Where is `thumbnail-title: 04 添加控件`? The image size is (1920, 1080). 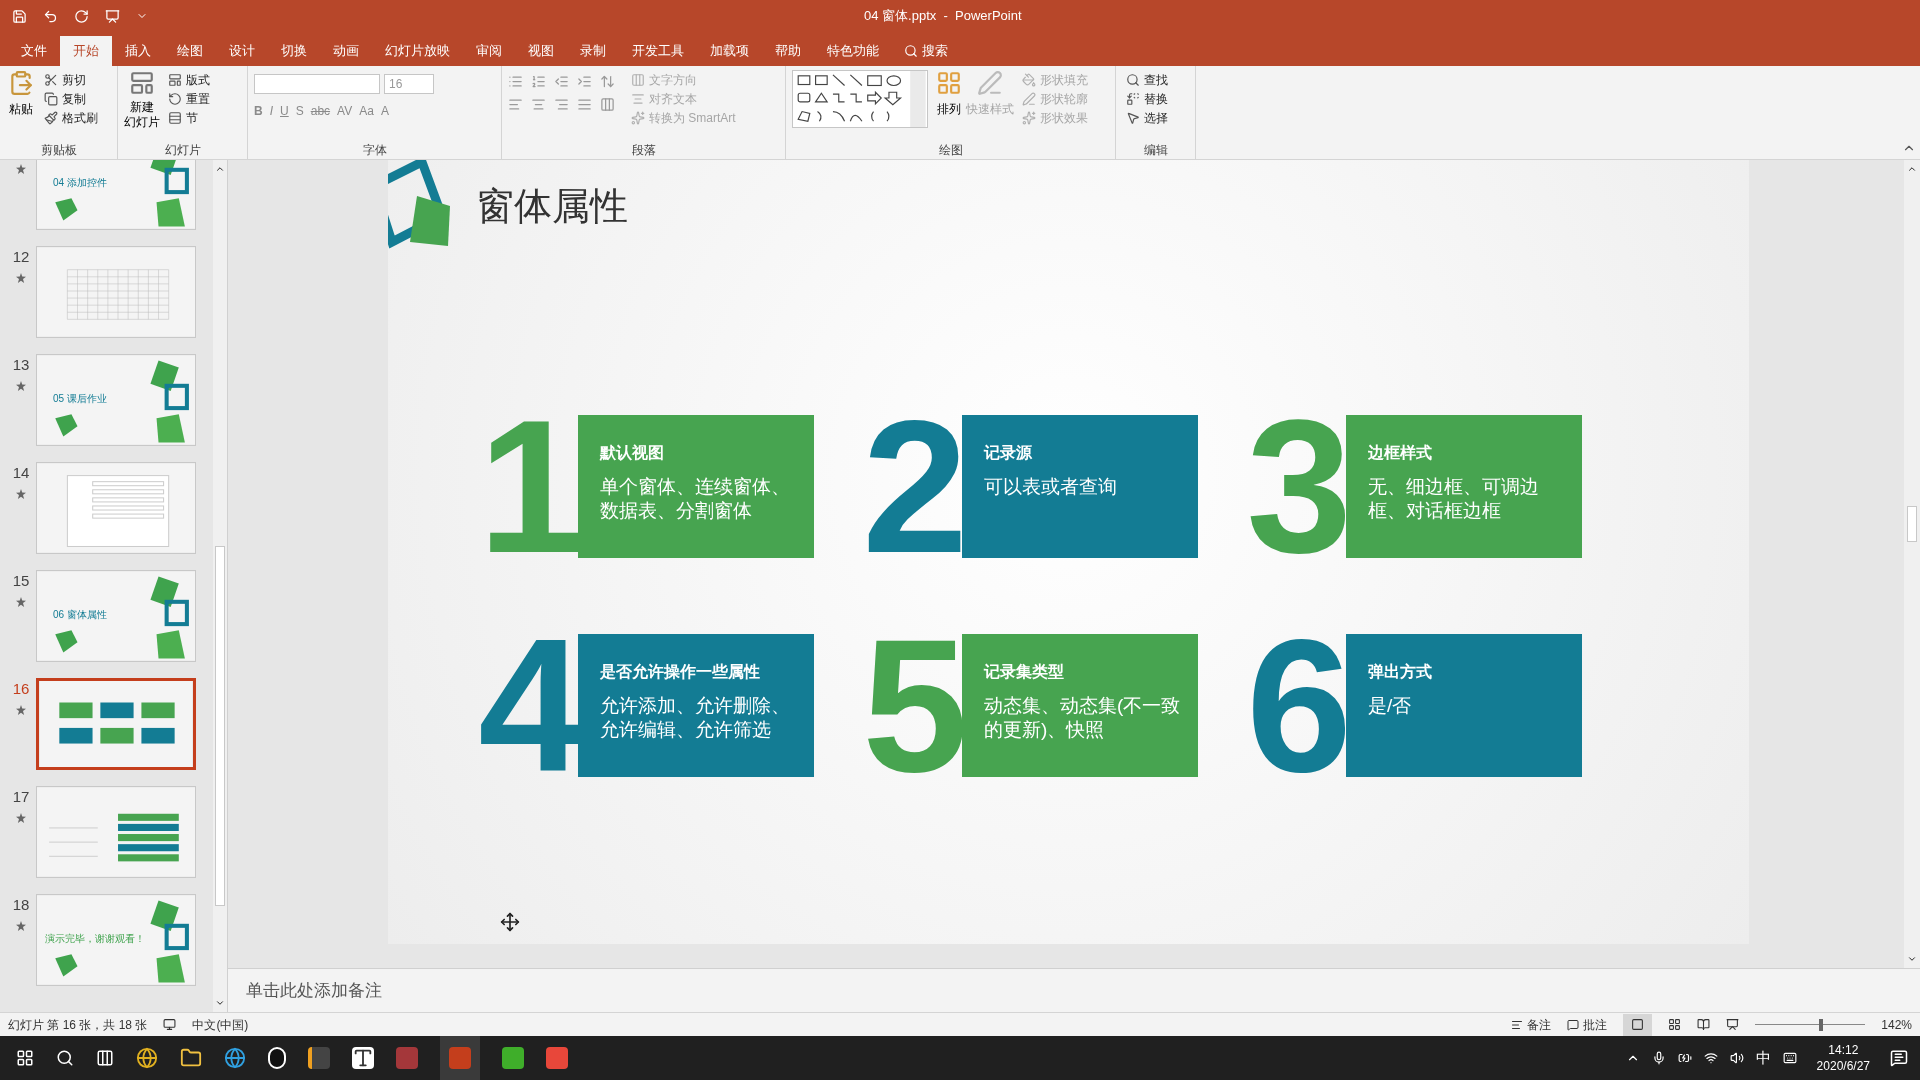
thumbnail-title: 04 添加控件 is located at coordinates (80, 183).